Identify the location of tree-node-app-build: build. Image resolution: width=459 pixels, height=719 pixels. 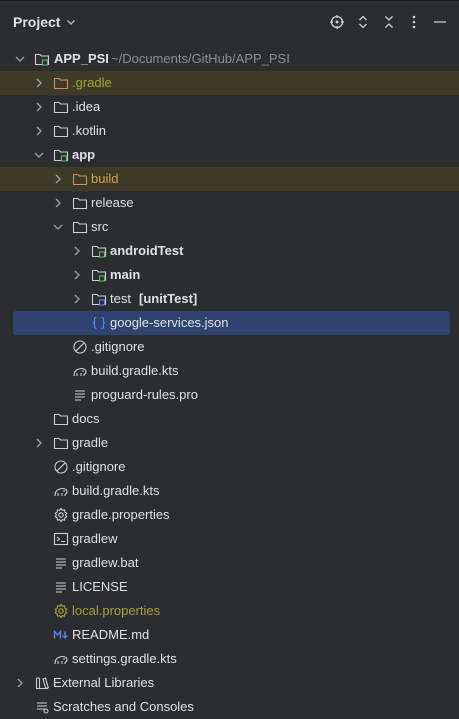
(229, 179).